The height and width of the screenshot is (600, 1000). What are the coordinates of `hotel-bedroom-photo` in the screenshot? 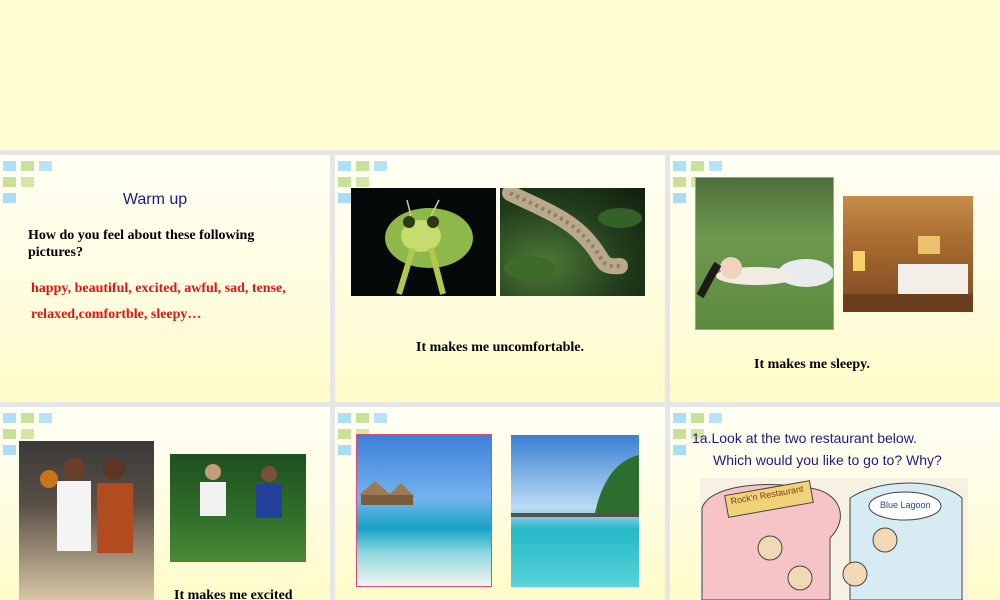 It's located at (908, 254).